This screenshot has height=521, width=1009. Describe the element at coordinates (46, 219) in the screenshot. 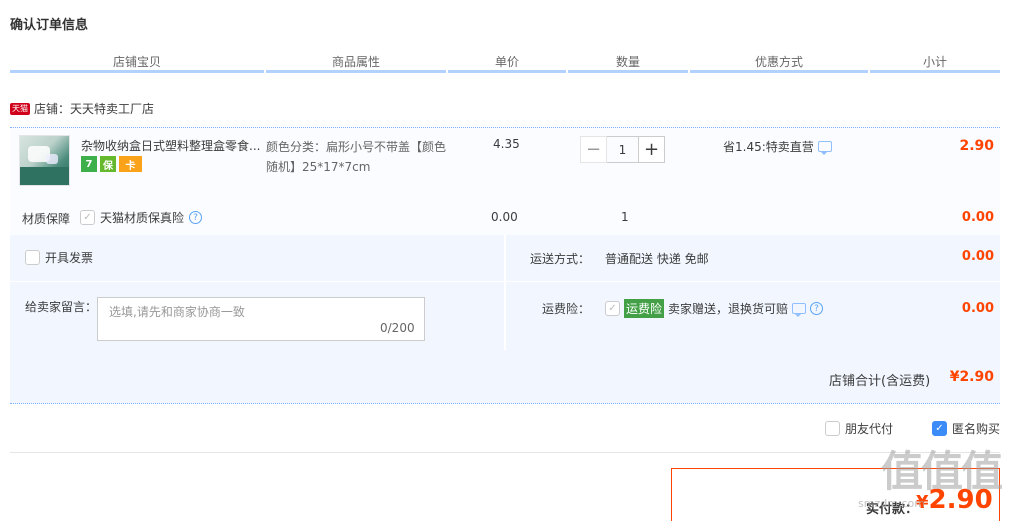

I see `material-guarantee-label: 材质保障` at that location.